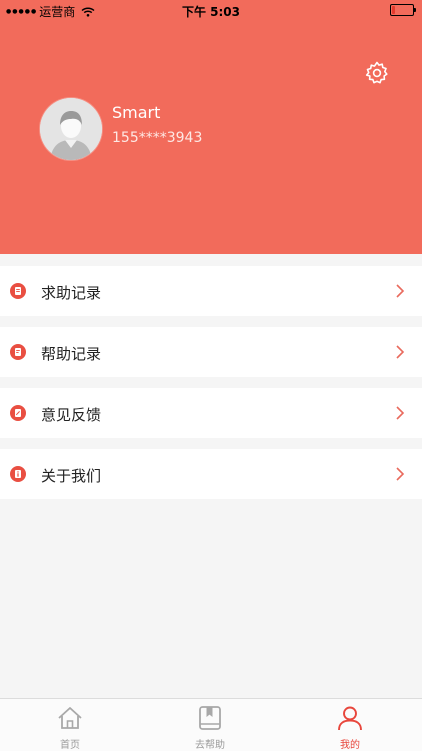  Describe the element at coordinates (71, 476) in the screenshot. I see `menu-item-label: 关于我们` at that location.